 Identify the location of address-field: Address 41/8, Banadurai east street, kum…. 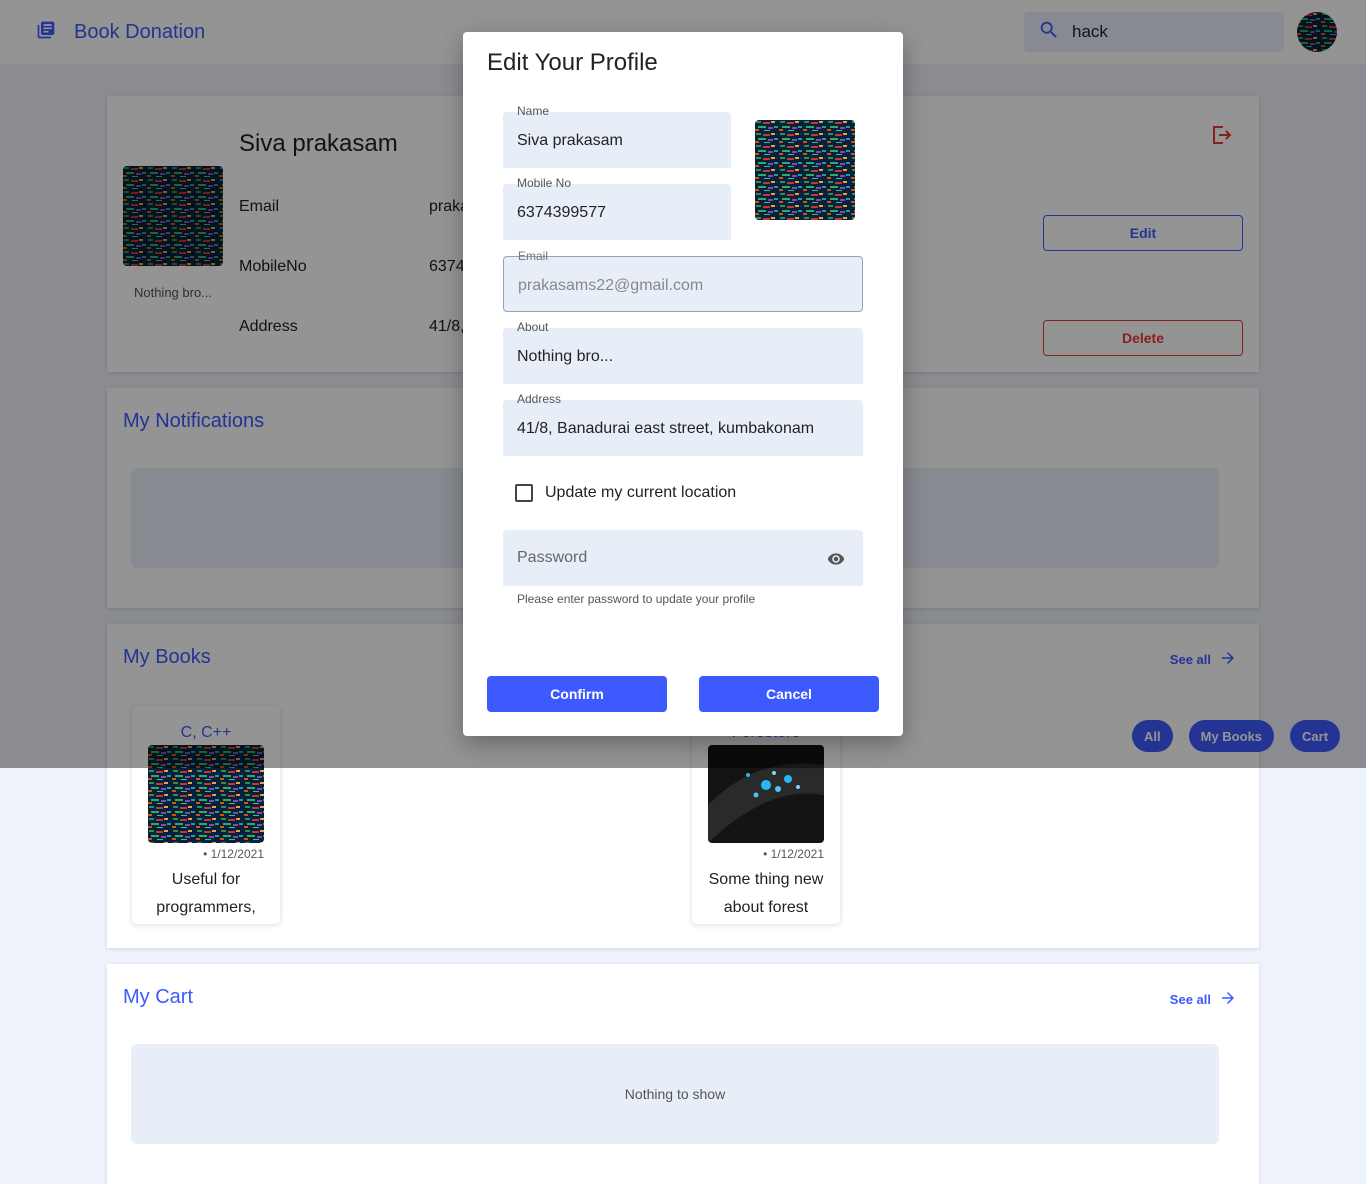
(683, 424).